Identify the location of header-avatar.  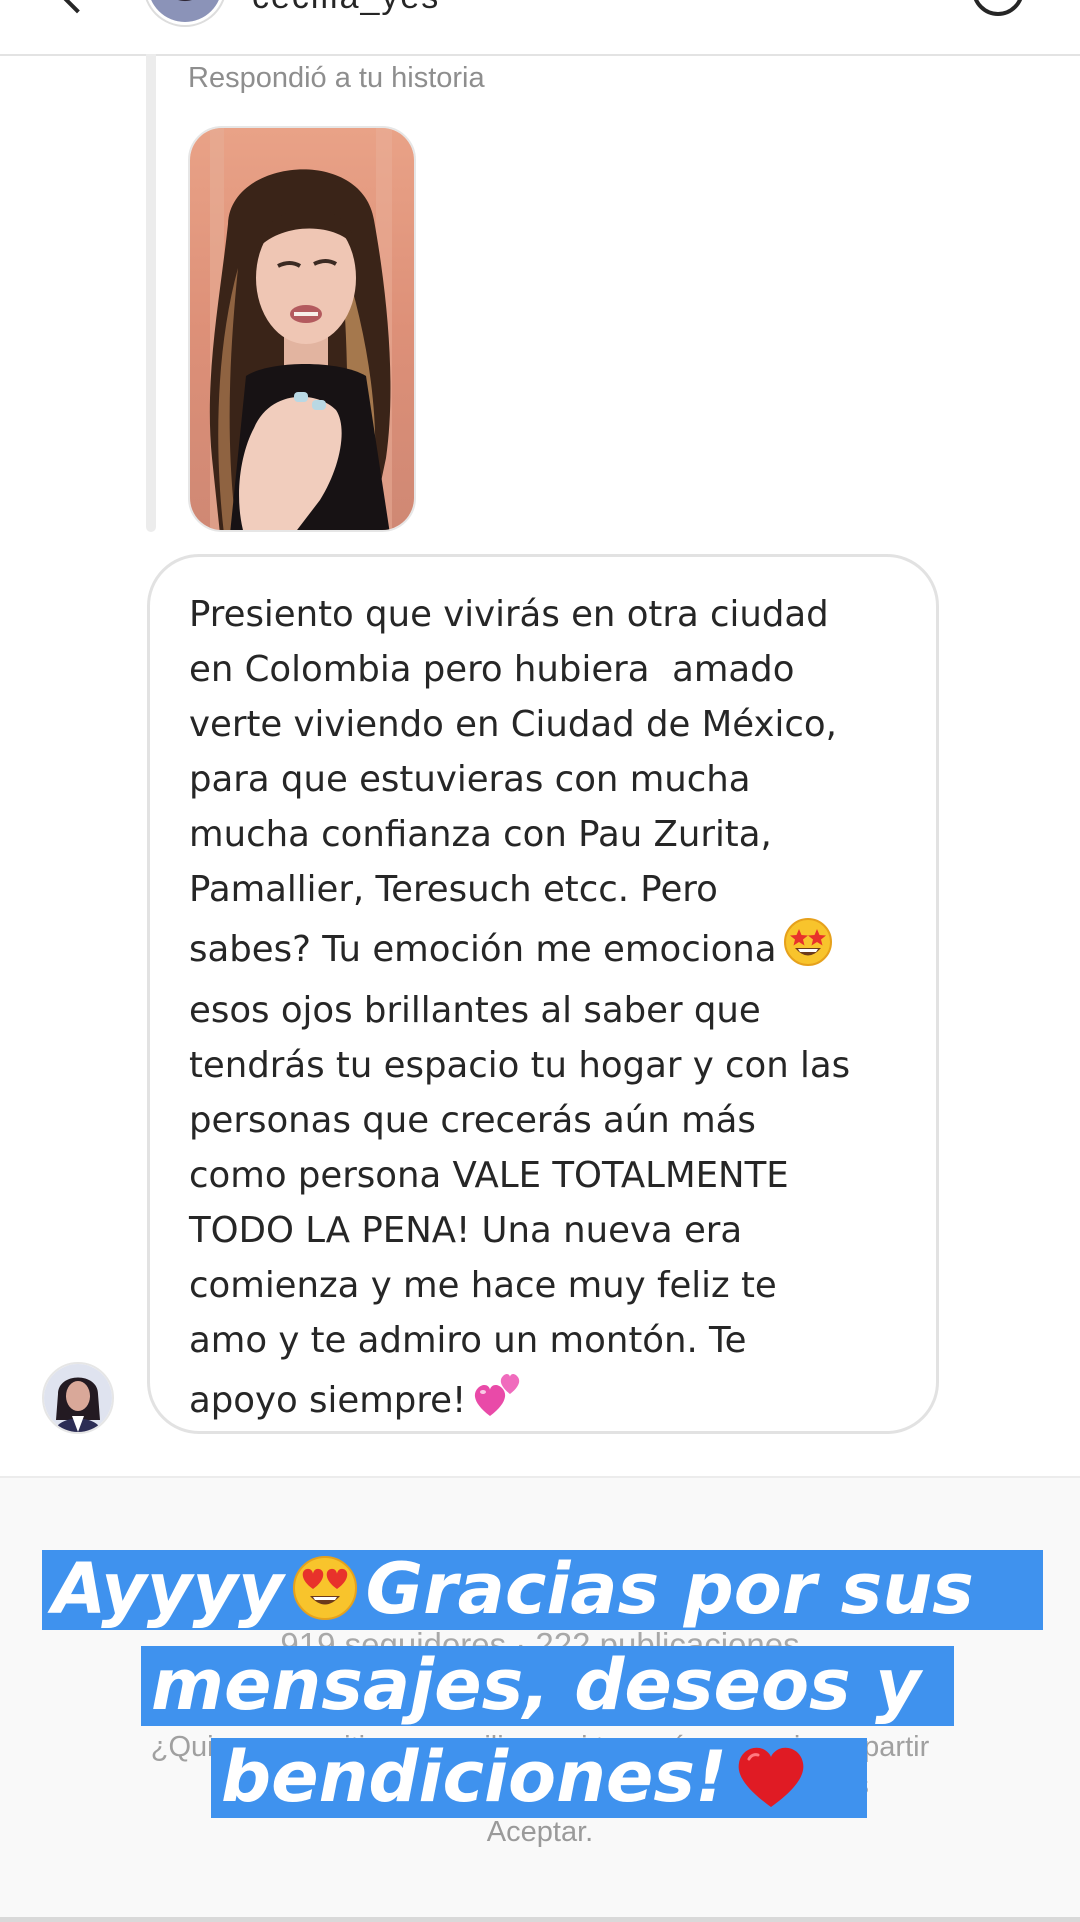
(185, 11).